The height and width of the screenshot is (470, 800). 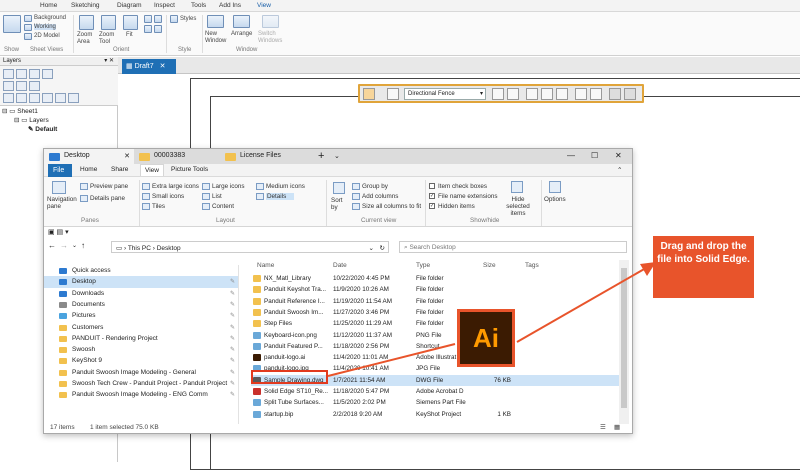 I want to click on nav-item: Pictures ✎, so click(x=141, y=315).